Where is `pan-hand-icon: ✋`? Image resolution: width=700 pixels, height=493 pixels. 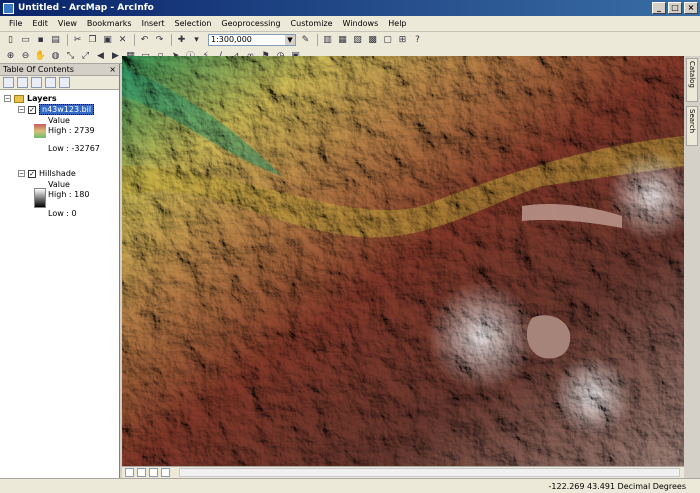 pan-hand-icon: ✋ is located at coordinates (40, 56).